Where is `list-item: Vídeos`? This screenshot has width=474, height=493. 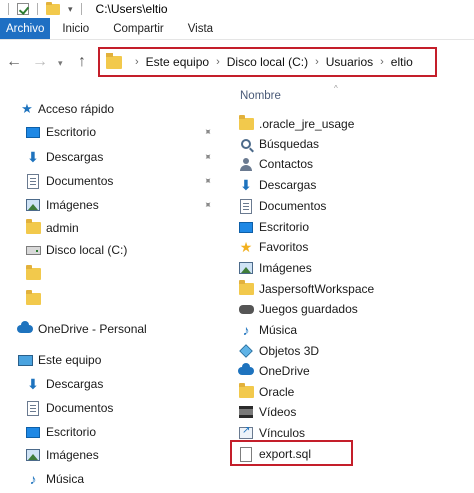 list-item: Vídeos is located at coordinates (353, 412).